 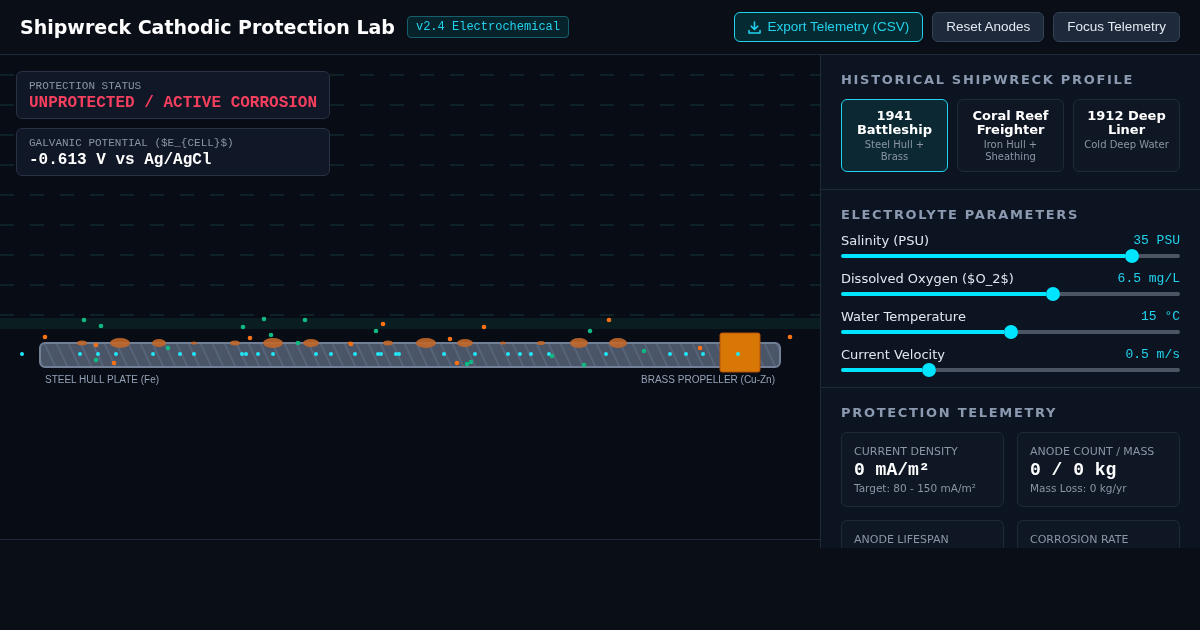 What do you see at coordinates (1010, 123) in the screenshot?
I see `profile-name: Coral Reef Freighter` at bounding box center [1010, 123].